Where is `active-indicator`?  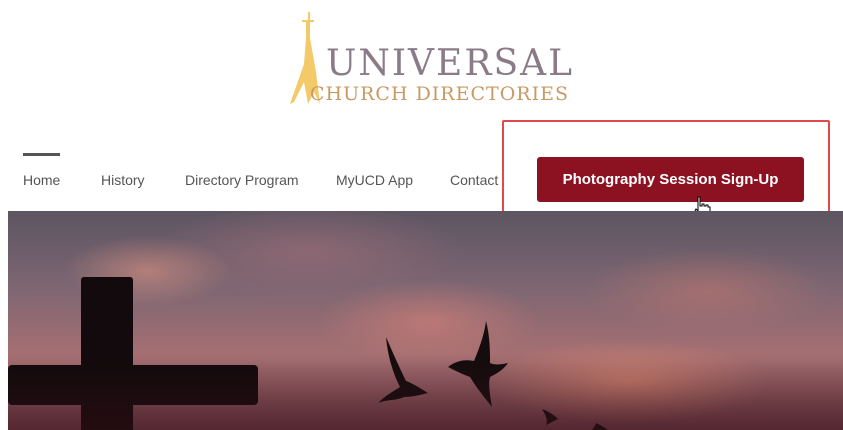
active-indicator is located at coordinates (41, 154).